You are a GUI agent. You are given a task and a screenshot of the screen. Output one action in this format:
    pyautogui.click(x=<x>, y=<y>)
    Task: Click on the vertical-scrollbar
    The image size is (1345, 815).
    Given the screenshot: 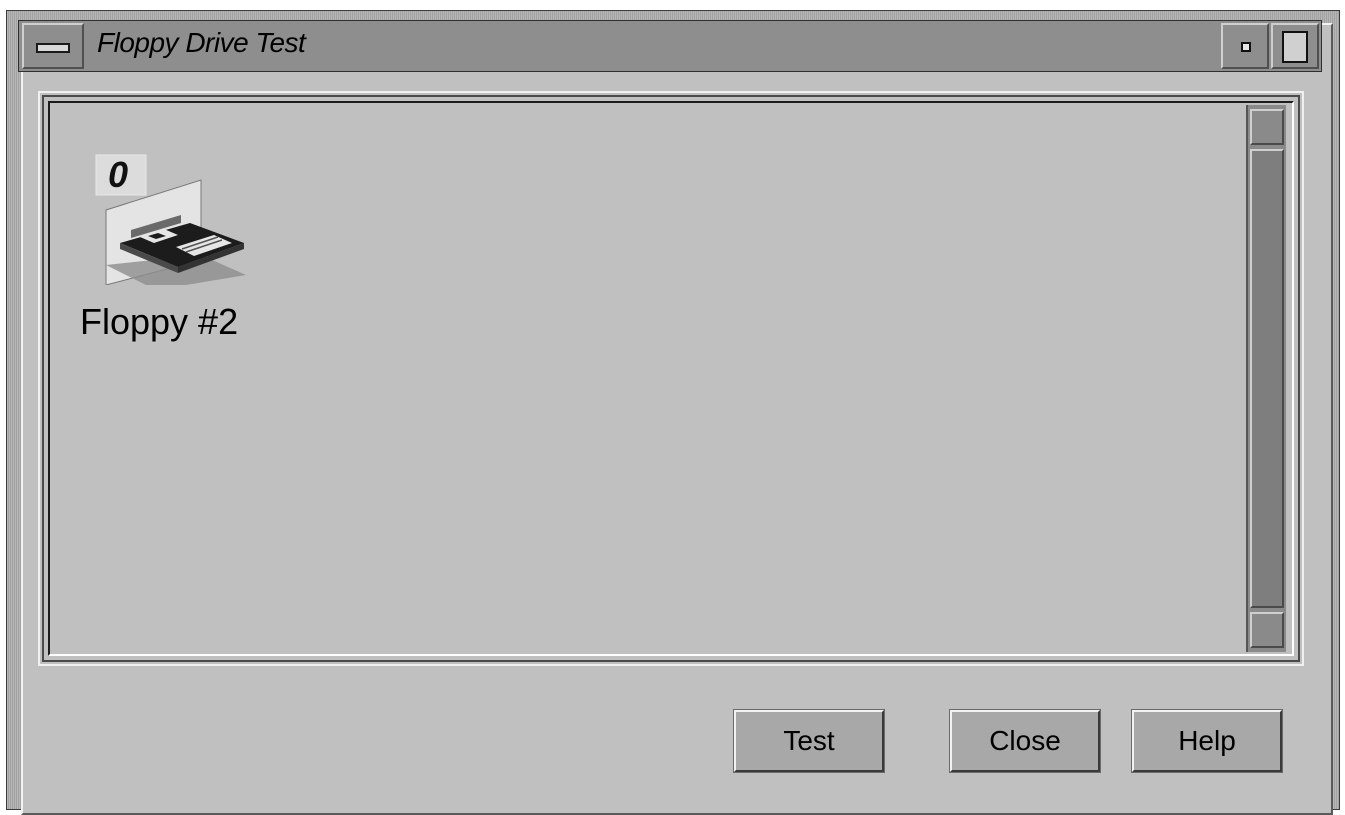 What is the action you would take?
    pyautogui.click(x=1266, y=378)
    